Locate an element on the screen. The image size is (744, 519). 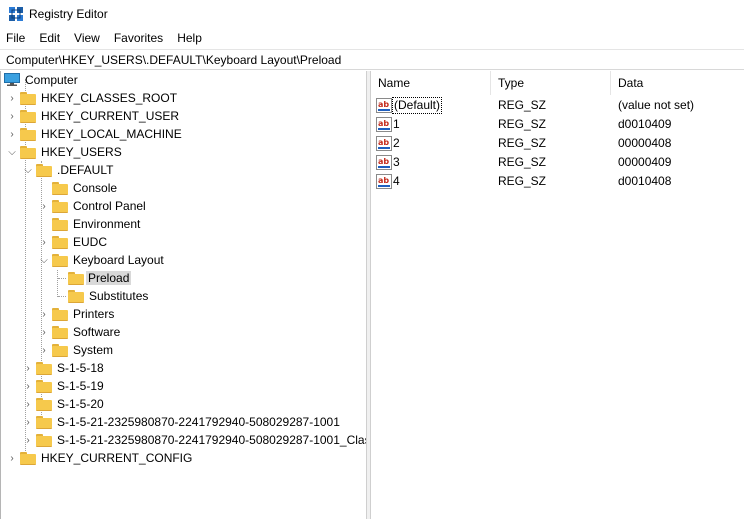
column-header-name: Name is located at coordinates (431, 83).